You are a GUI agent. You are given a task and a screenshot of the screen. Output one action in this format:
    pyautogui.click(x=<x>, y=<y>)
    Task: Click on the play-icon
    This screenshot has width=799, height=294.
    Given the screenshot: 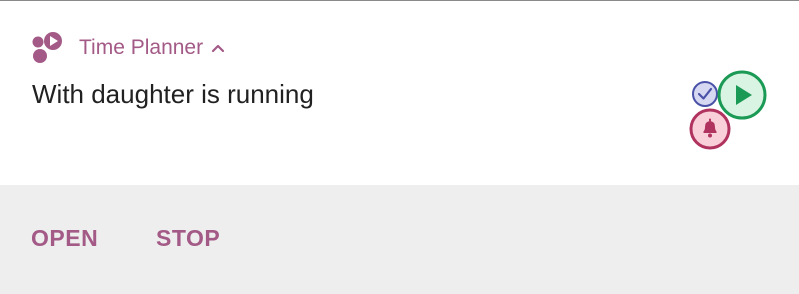 What is the action you would take?
    pyautogui.click(x=742, y=95)
    